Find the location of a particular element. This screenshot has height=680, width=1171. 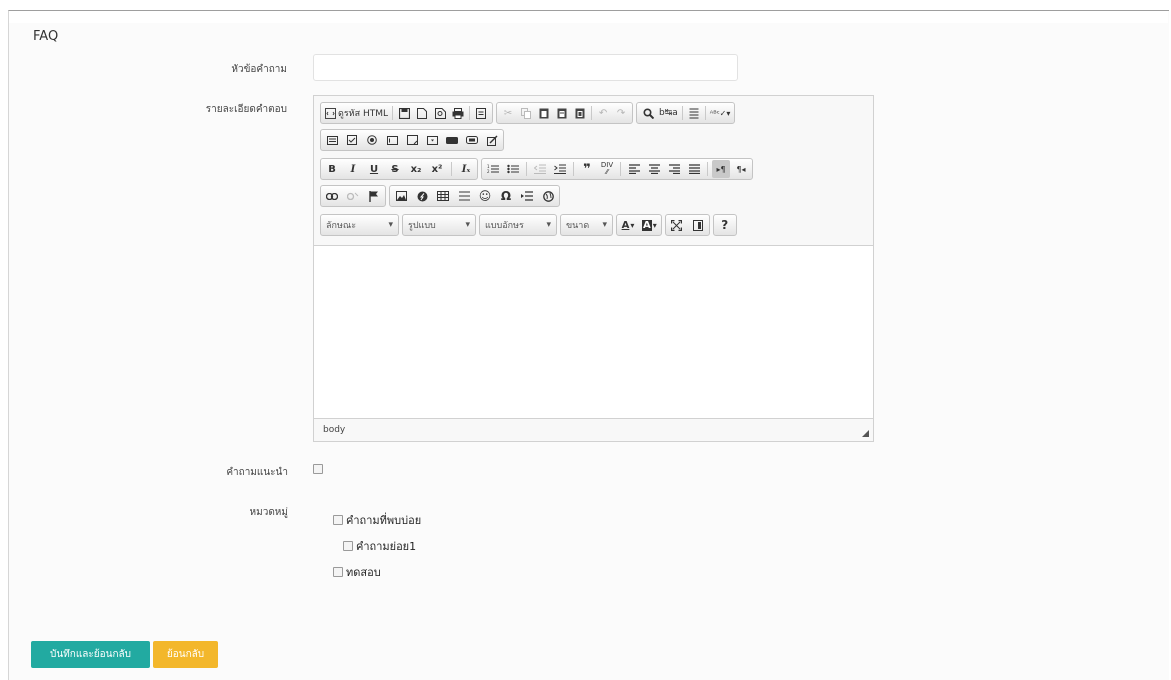

rtl-button: ¶◂ is located at coordinates (741, 169).